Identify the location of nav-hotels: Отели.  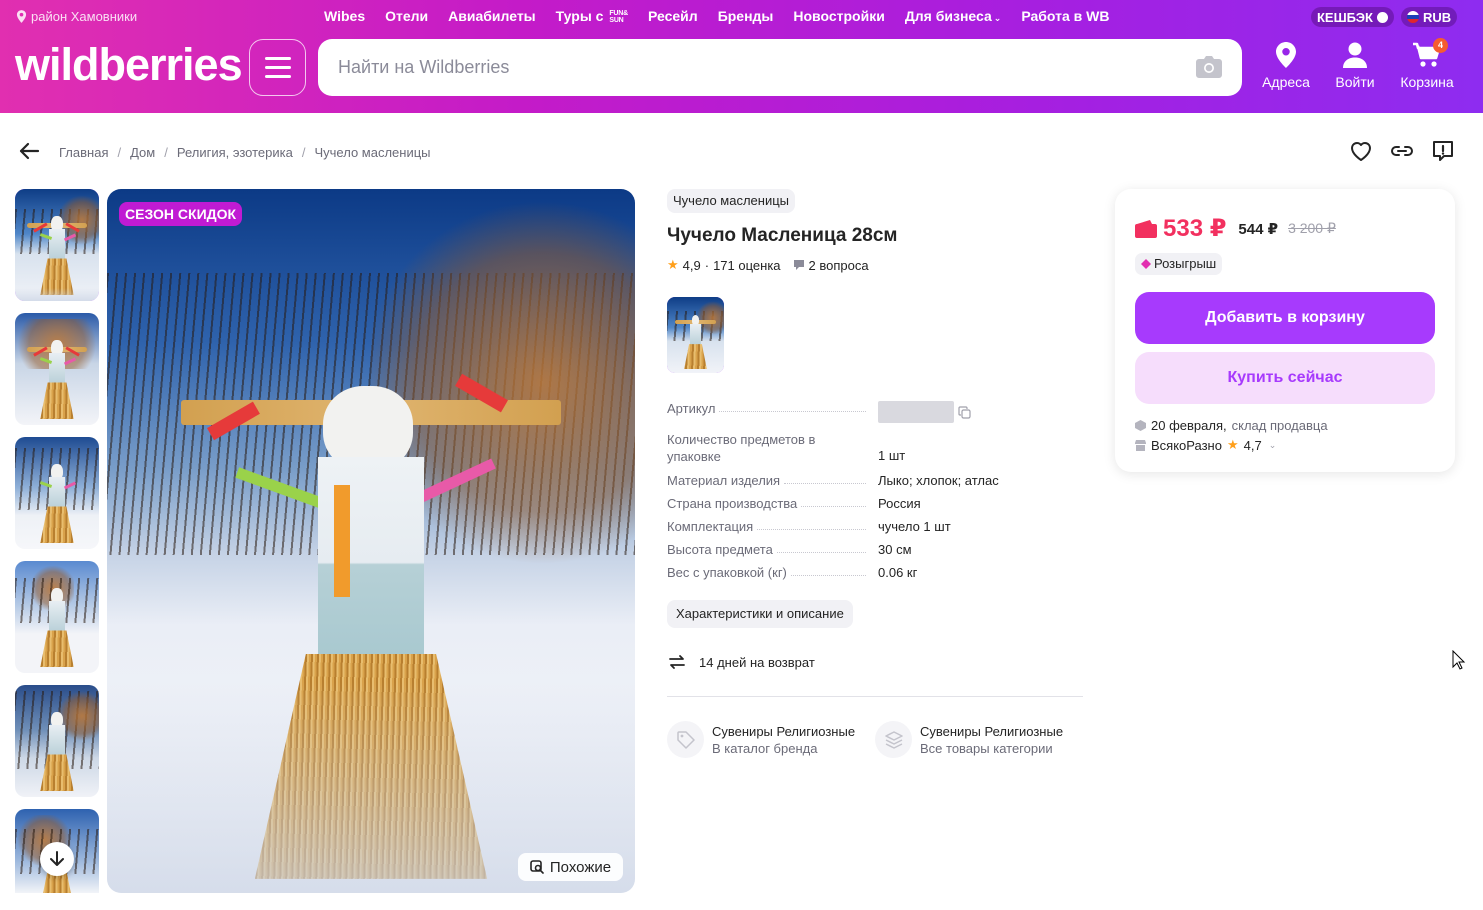
(406, 16).